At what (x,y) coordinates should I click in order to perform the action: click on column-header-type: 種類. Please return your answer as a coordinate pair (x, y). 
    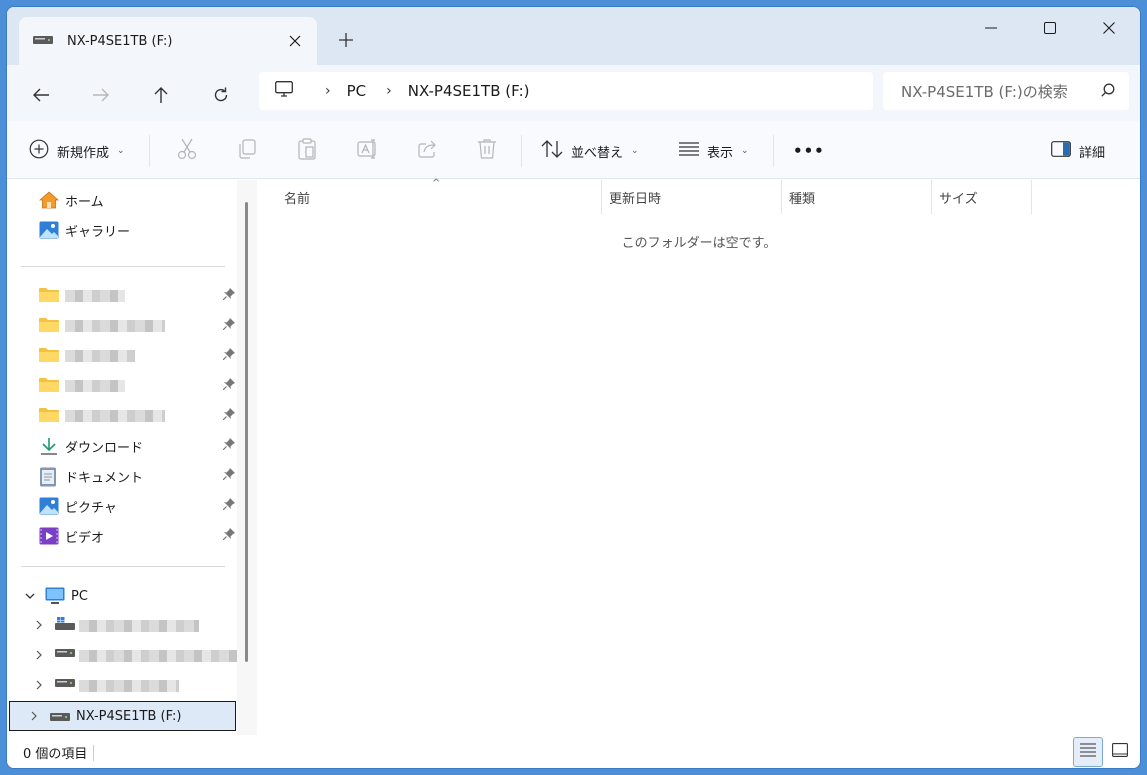
    Looking at the image, I should click on (859, 197).